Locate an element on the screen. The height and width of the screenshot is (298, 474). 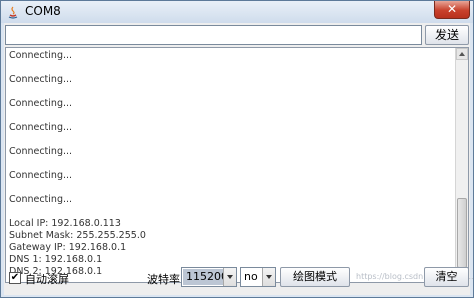
console-line: Local IP: 192.168.0.113 is located at coordinates (65, 223).